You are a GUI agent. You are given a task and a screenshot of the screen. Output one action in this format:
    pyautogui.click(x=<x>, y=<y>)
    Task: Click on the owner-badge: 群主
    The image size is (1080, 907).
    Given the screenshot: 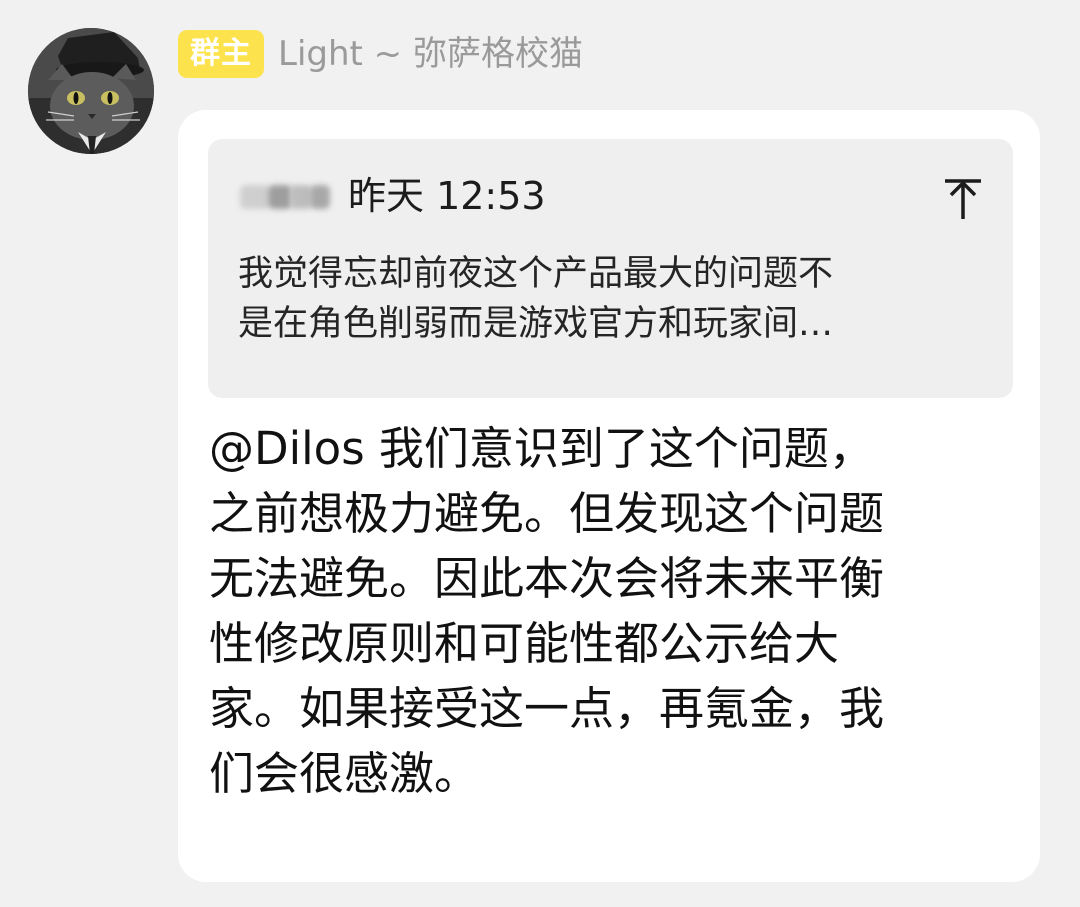 What is the action you would take?
    pyautogui.click(x=221, y=54)
    